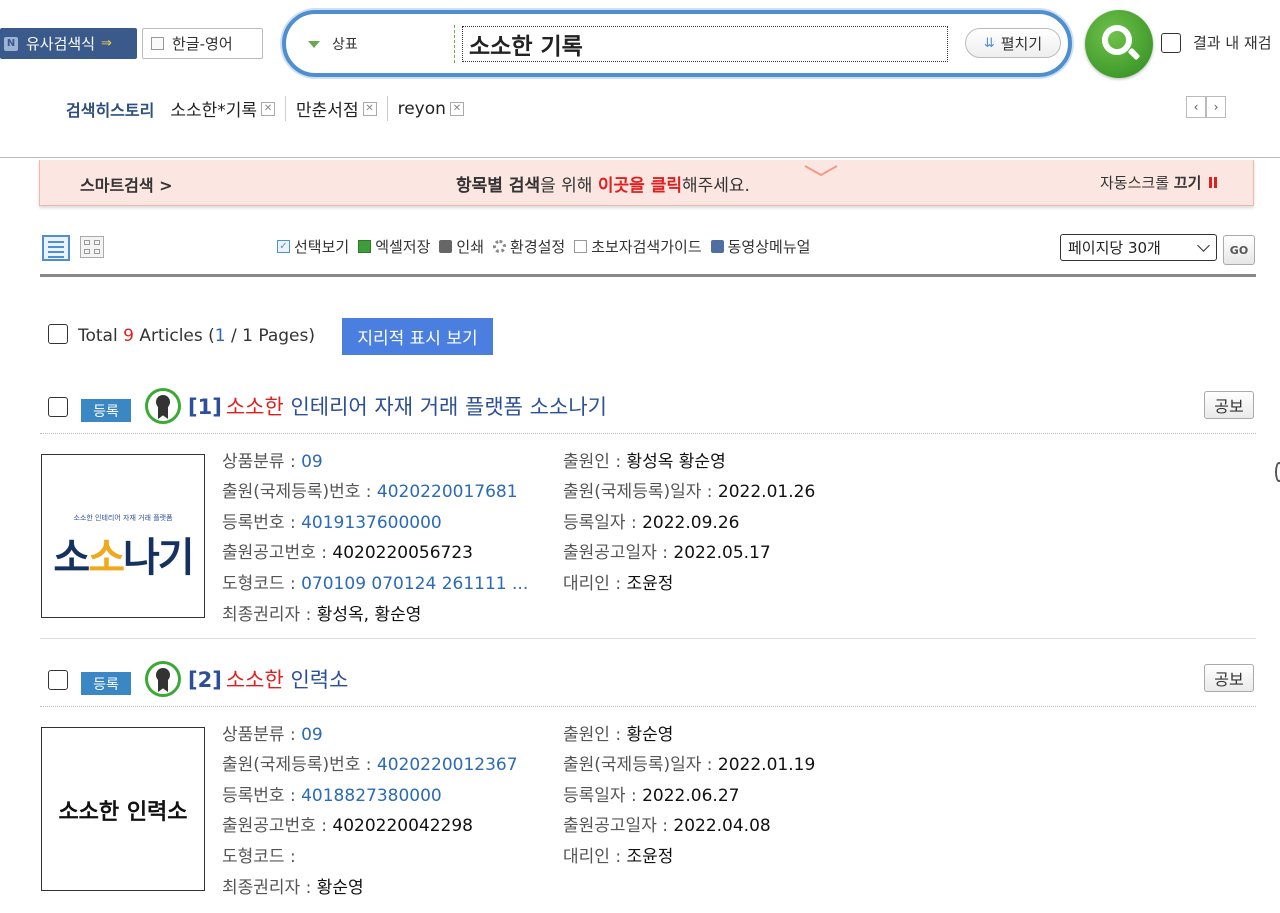 The width and height of the screenshot is (1280, 913). I want to click on trademark-image: 소소한 인테리어 자재 거래 플랫폼 소소나기, so click(123, 536).